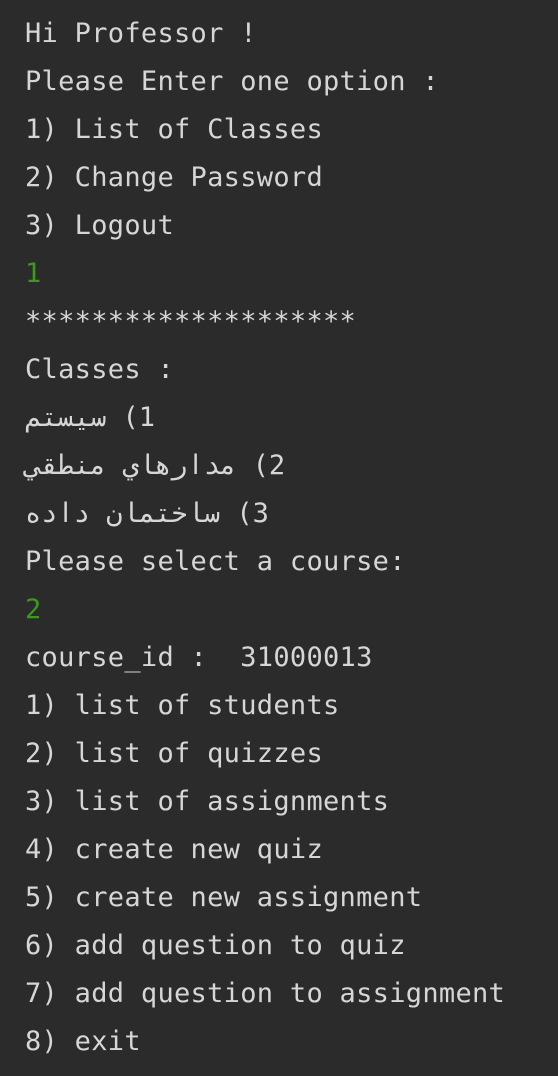 This screenshot has width=558, height=1076. I want to click on course-menu-option: 7) add question to assignment, so click(265, 993).